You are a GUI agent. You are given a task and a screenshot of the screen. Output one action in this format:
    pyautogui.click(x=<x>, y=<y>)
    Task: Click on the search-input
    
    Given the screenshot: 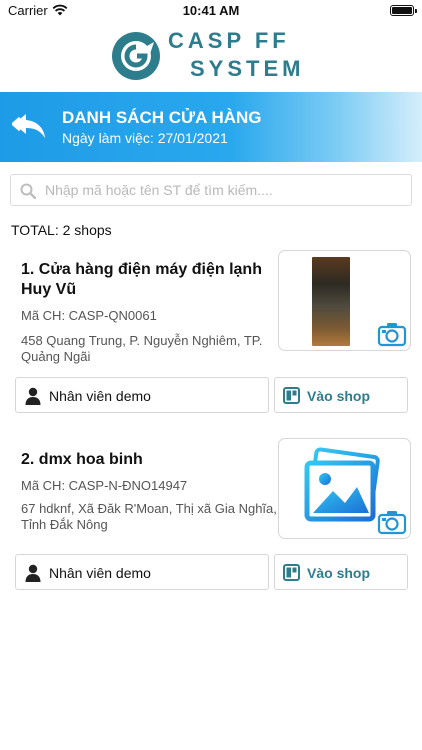 What is the action you would take?
    pyautogui.click(x=225, y=190)
    